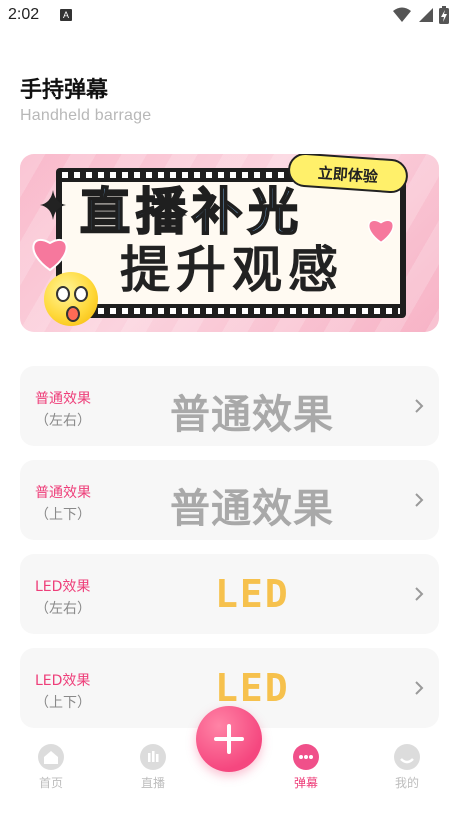 The image size is (459, 816). What do you see at coordinates (153, 757) in the screenshot?
I see `live-icon` at bounding box center [153, 757].